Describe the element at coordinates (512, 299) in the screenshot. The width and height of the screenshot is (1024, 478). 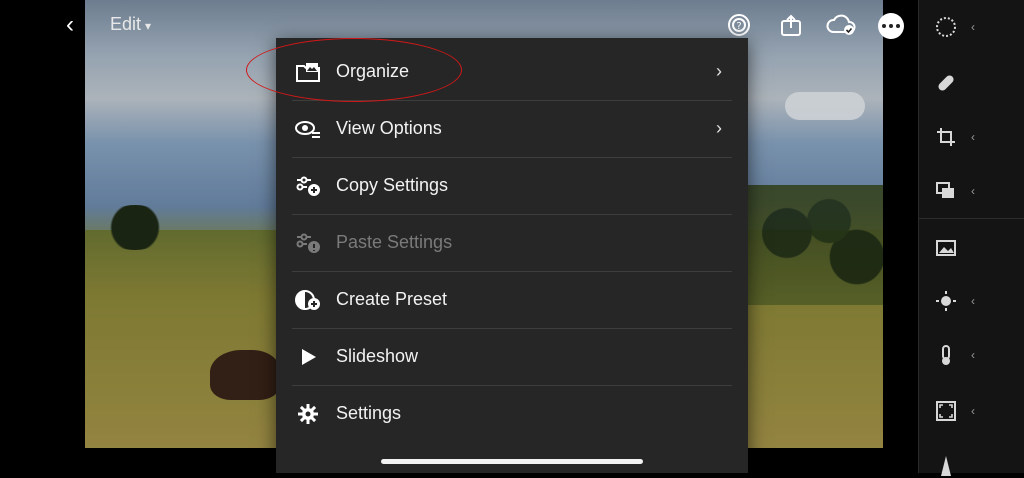
I see `menu-item-create-preset: Create Preset` at that location.